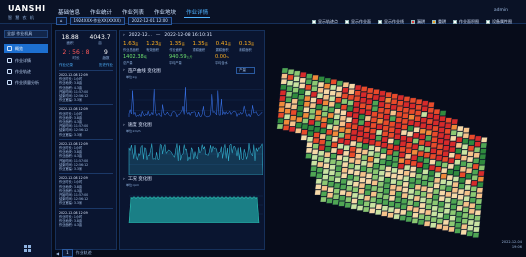 This screenshot has height=257, width=526. Describe the element at coordinates (181, 59) in the screenshot. I see `kpi-yield-item: 940.59公斤 平均产量` at that location.